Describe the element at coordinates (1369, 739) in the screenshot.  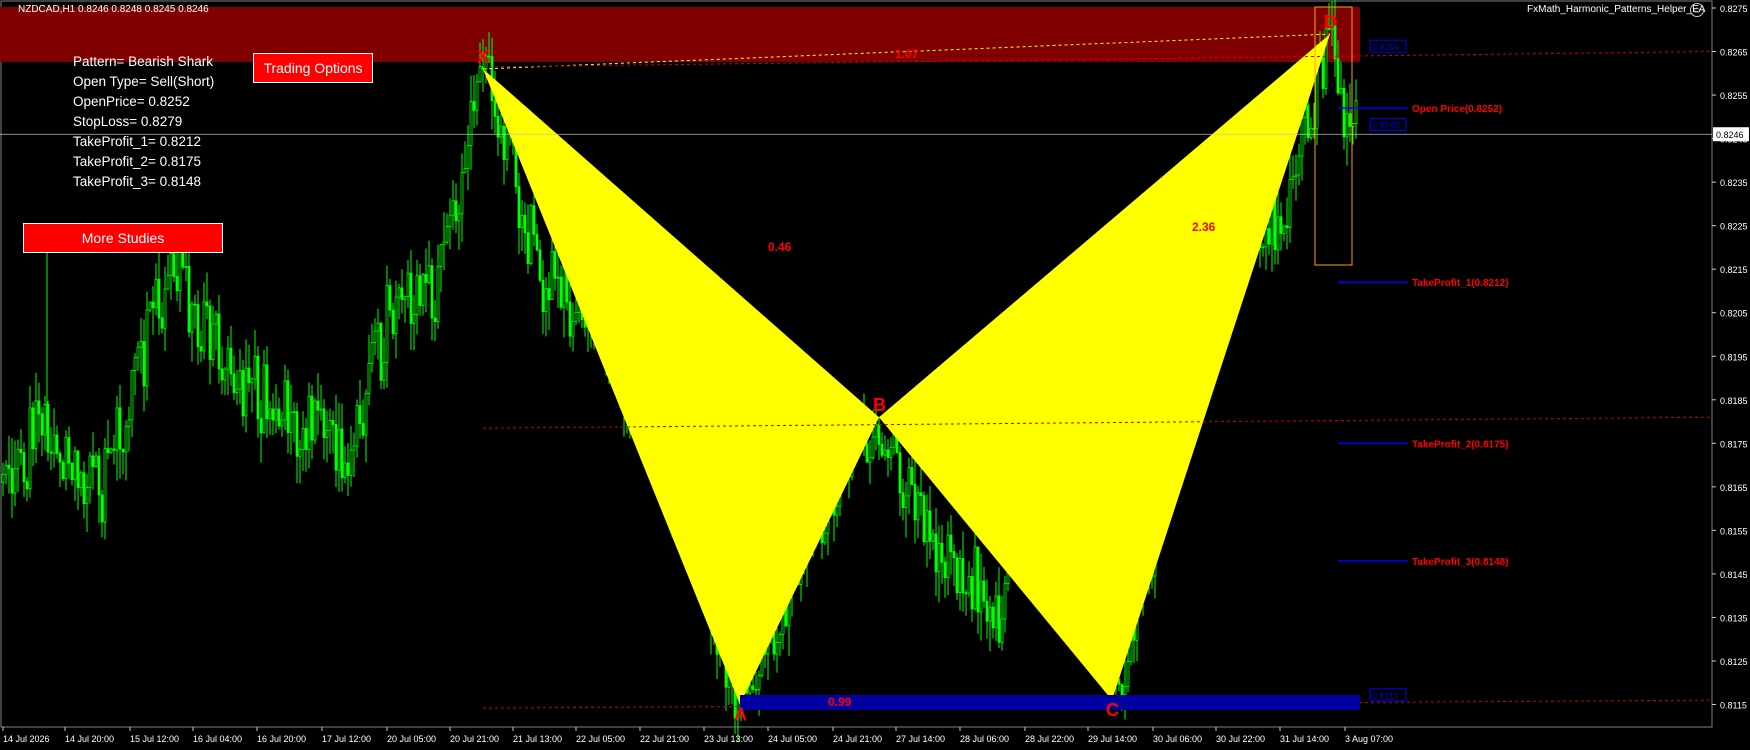
I see `x-tick-label: 3 Aug 07:00` at that location.